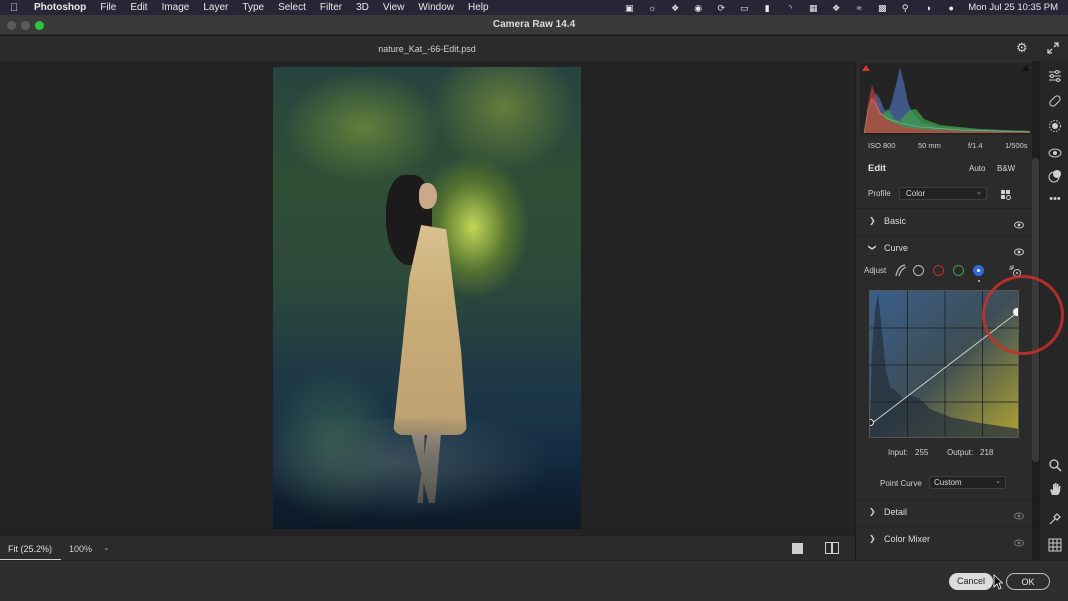  I want to click on menu-layer: Layer, so click(215, 7).